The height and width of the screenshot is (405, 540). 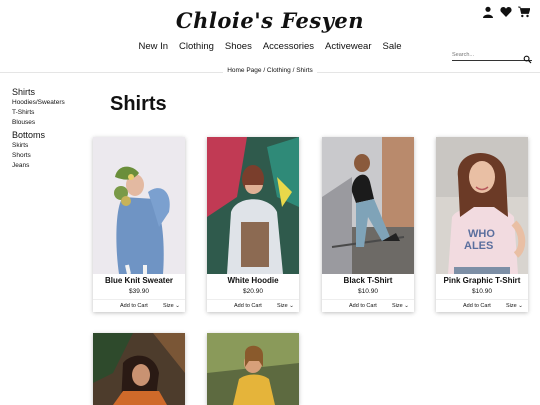 What do you see at coordinates (238, 46) in the screenshot?
I see `nav-shoes: Shoes` at bounding box center [238, 46].